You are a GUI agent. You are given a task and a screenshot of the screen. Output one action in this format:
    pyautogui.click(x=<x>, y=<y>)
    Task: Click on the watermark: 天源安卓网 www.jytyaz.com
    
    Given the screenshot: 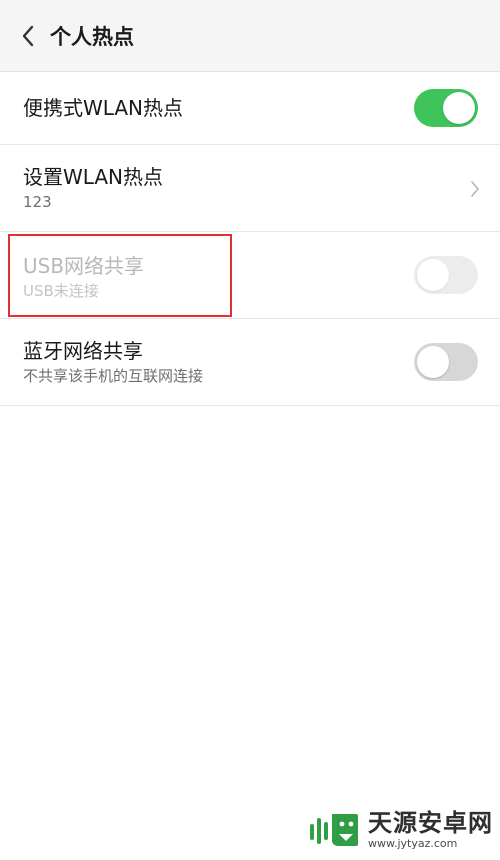 What is the action you would take?
    pyautogui.click(x=400, y=830)
    